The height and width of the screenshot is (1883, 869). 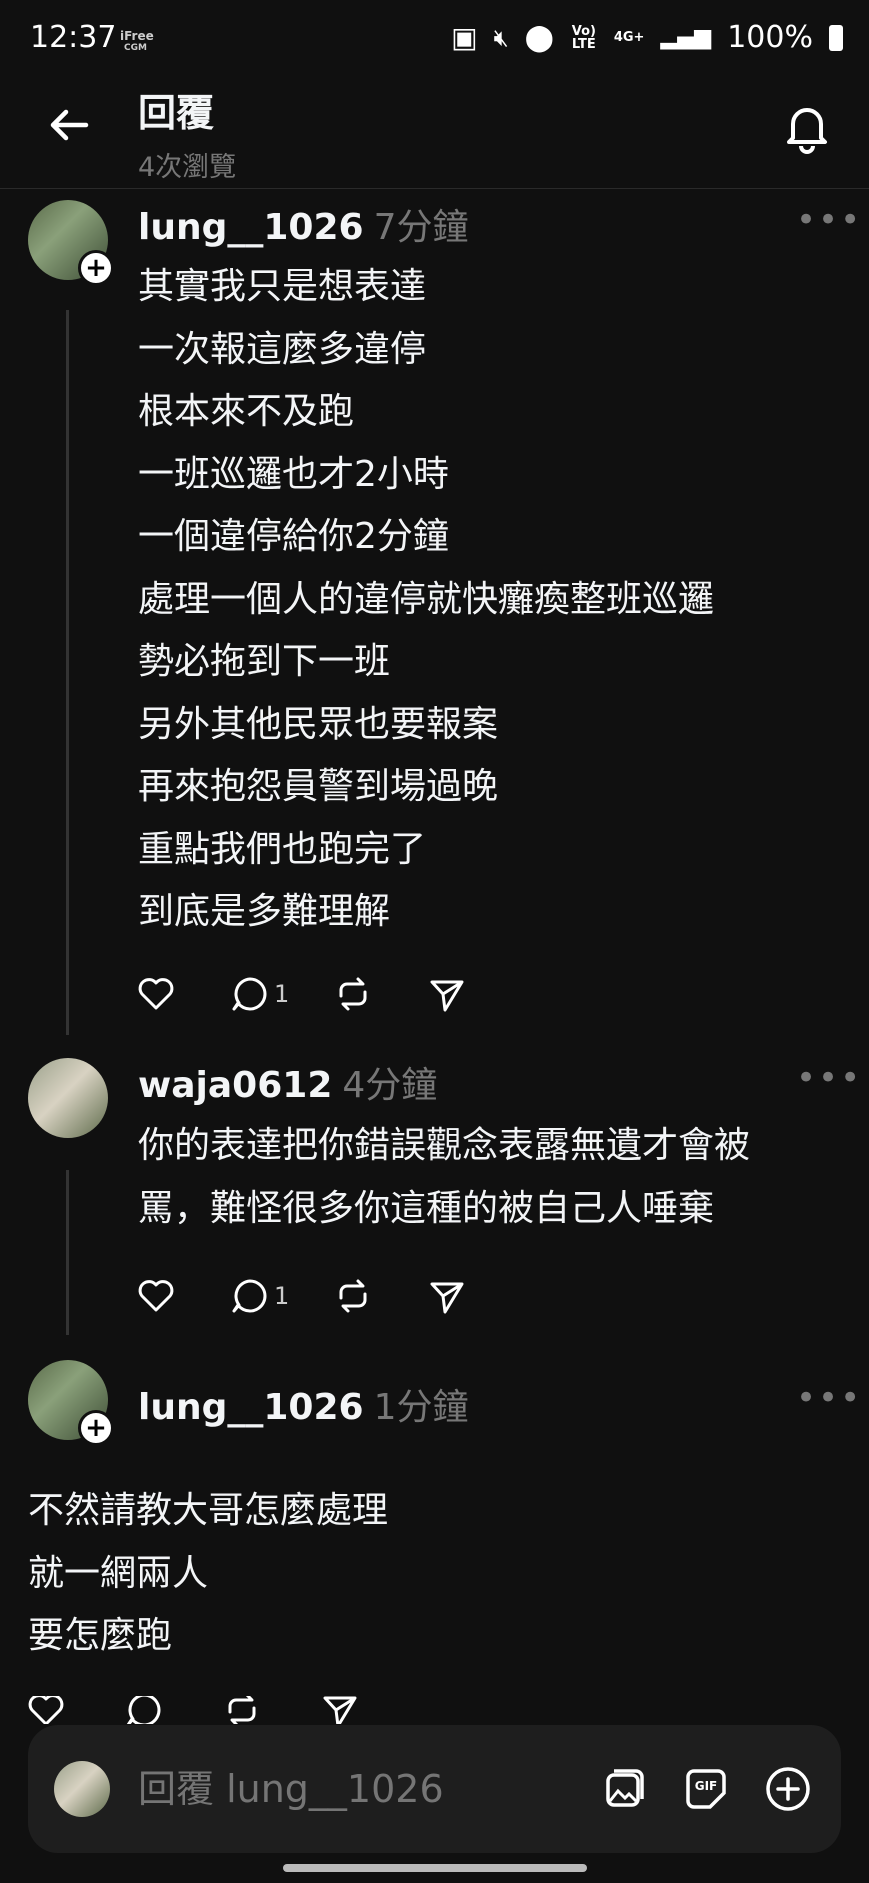 What do you see at coordinates (435, 1868) in the screenshot?
I see `home-indicator` at bounding box center [435, 1868].